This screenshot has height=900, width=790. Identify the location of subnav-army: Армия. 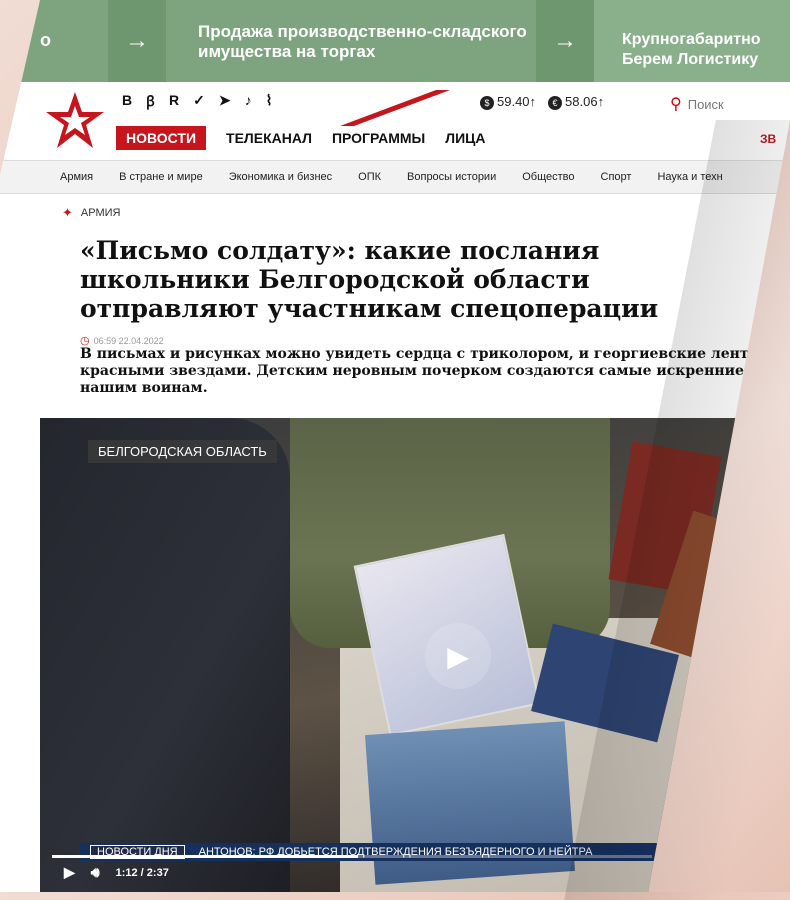
(76, 177).